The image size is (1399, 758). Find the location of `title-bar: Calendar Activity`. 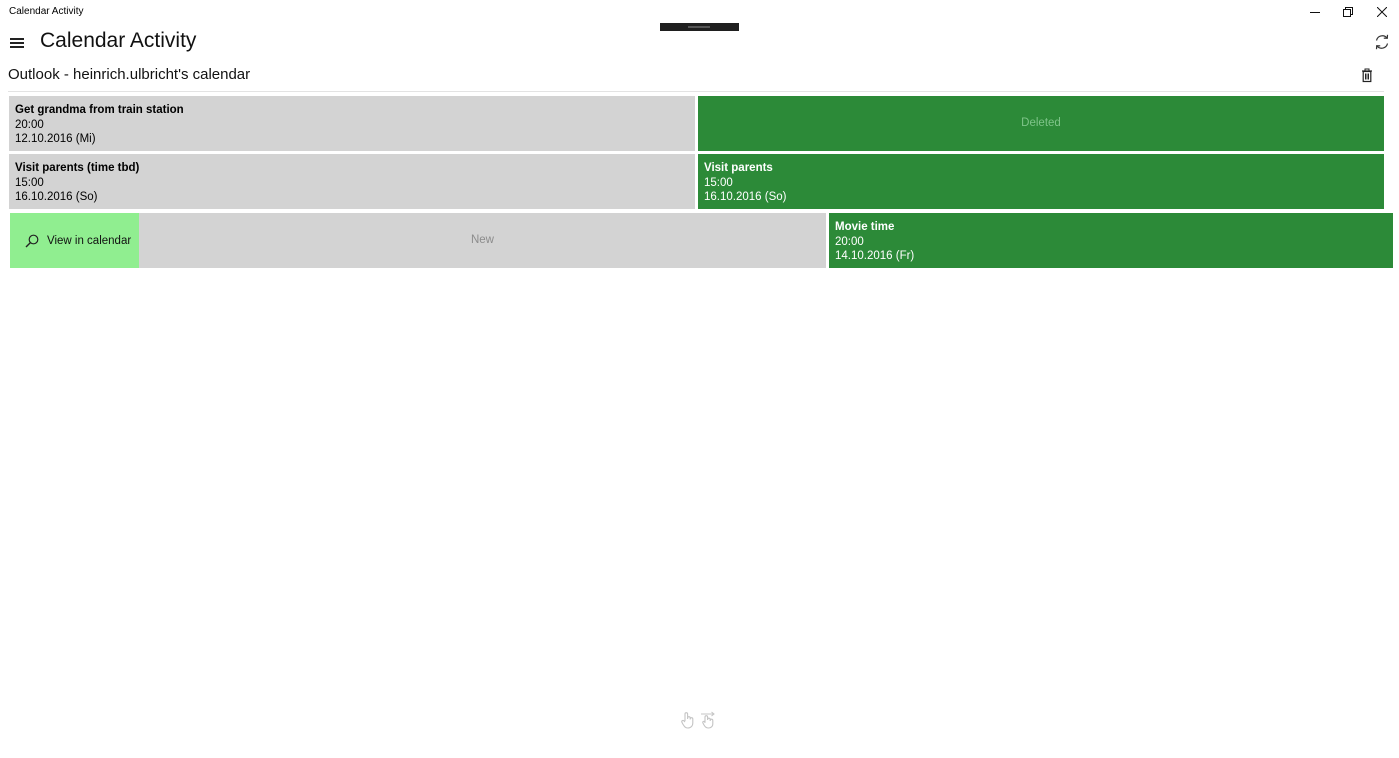

title-bar: Calendar Activity is located at coordinates (699, 12).